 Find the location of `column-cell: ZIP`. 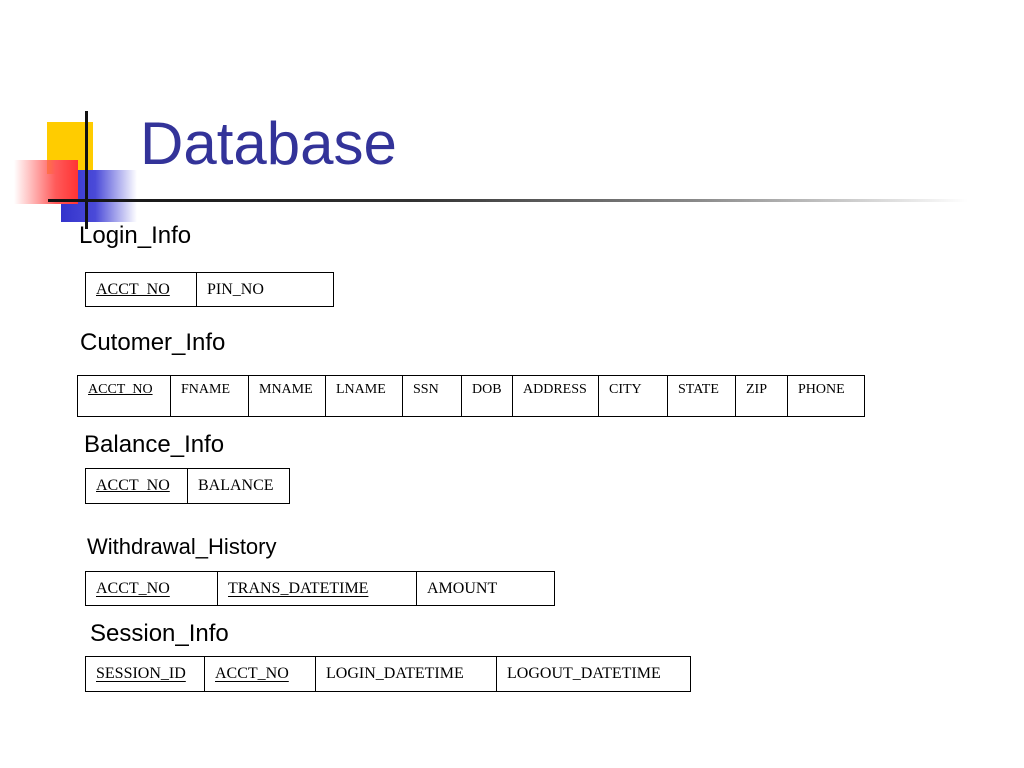

column-cell: ZIP is located at coordinates (761, 396).